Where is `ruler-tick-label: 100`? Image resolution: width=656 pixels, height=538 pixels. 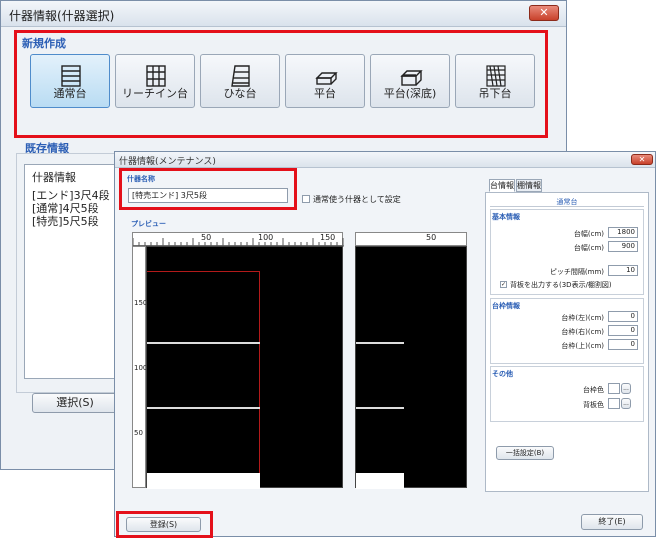 ruler-tick-label: 100 is located at coordinates (266, 237).